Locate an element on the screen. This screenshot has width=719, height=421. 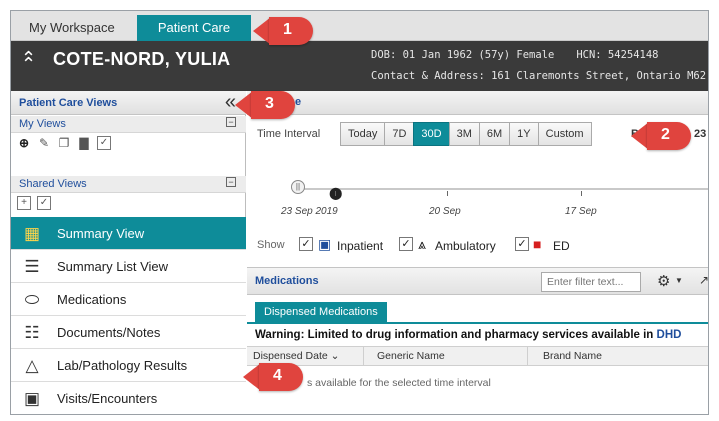
sidebar-item-summary-list-view: ☰ Summary List View is located at coordinates (128, 266).